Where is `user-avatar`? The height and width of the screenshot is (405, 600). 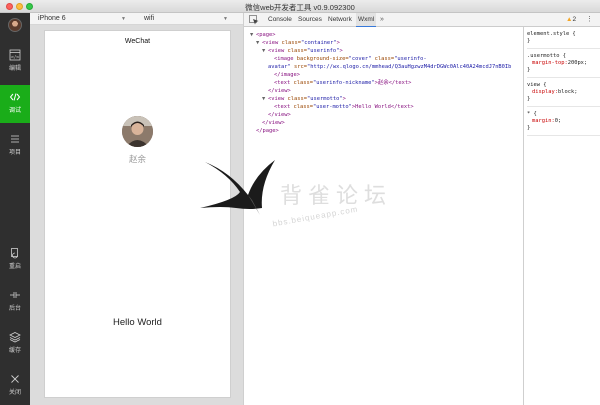
user-avatar is located at coordinates (137, 131).